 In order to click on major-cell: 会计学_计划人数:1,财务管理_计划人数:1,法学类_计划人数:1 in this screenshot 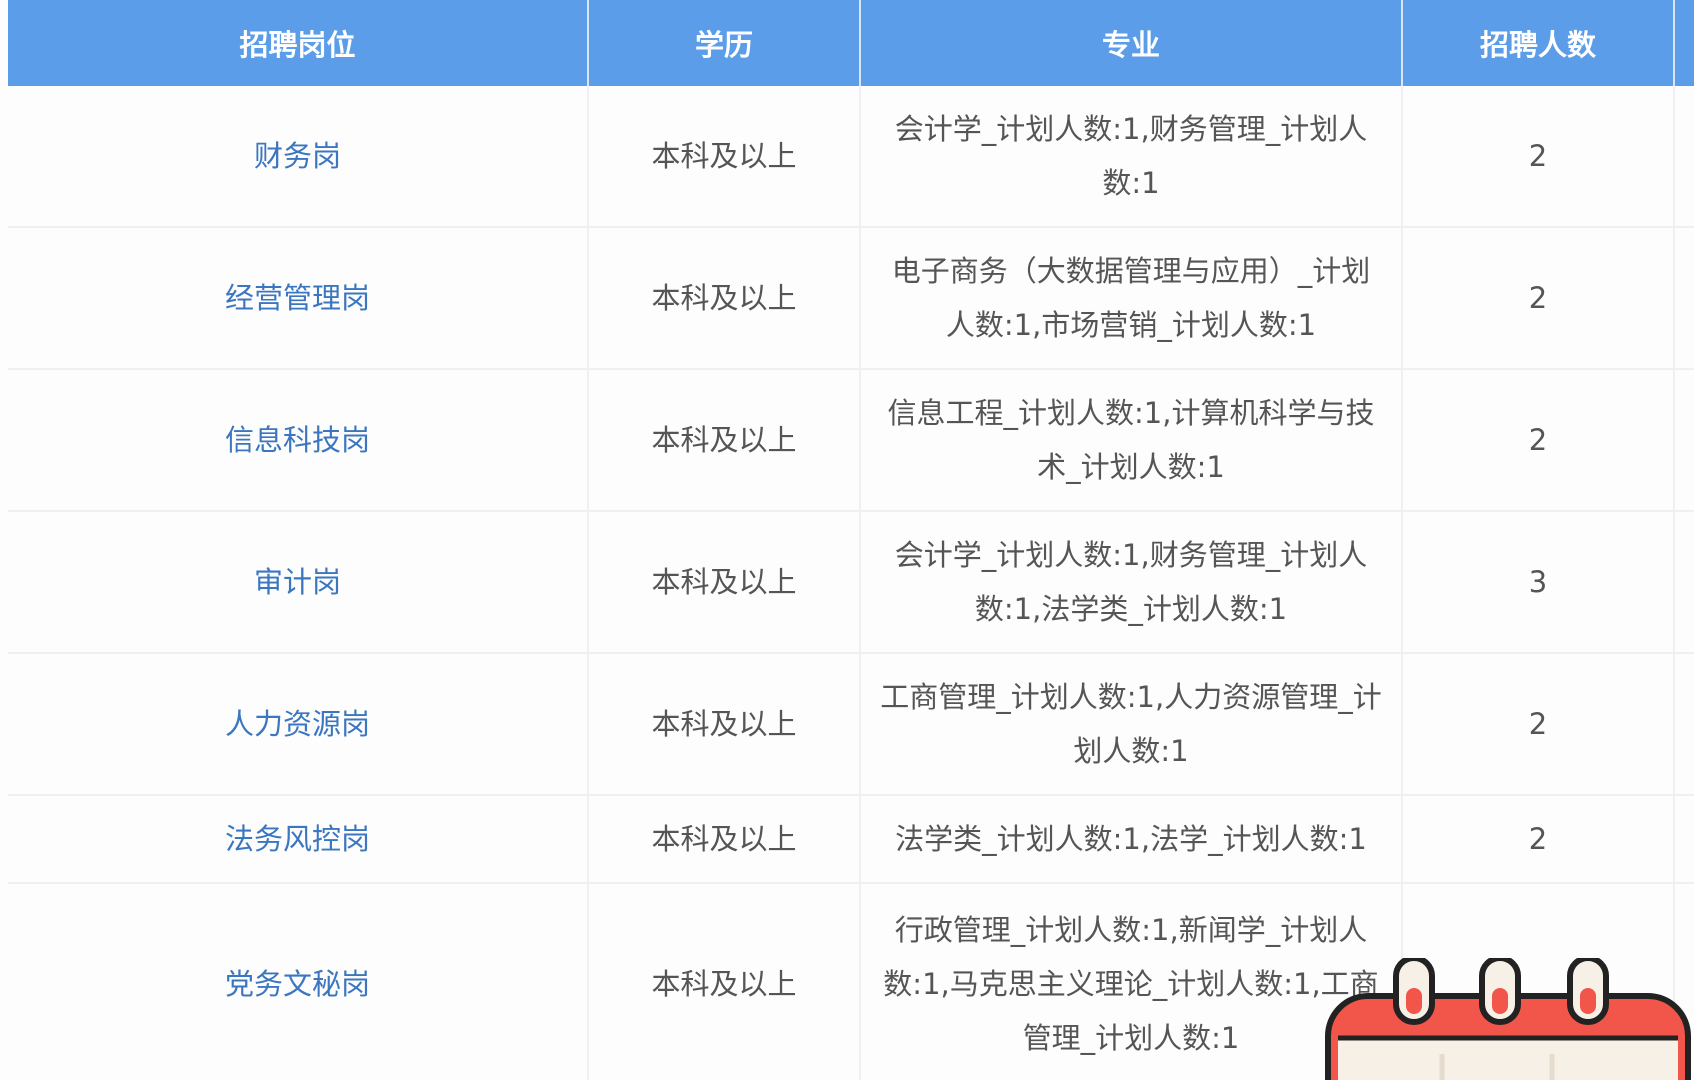, I will do `click(1131, 582)`.